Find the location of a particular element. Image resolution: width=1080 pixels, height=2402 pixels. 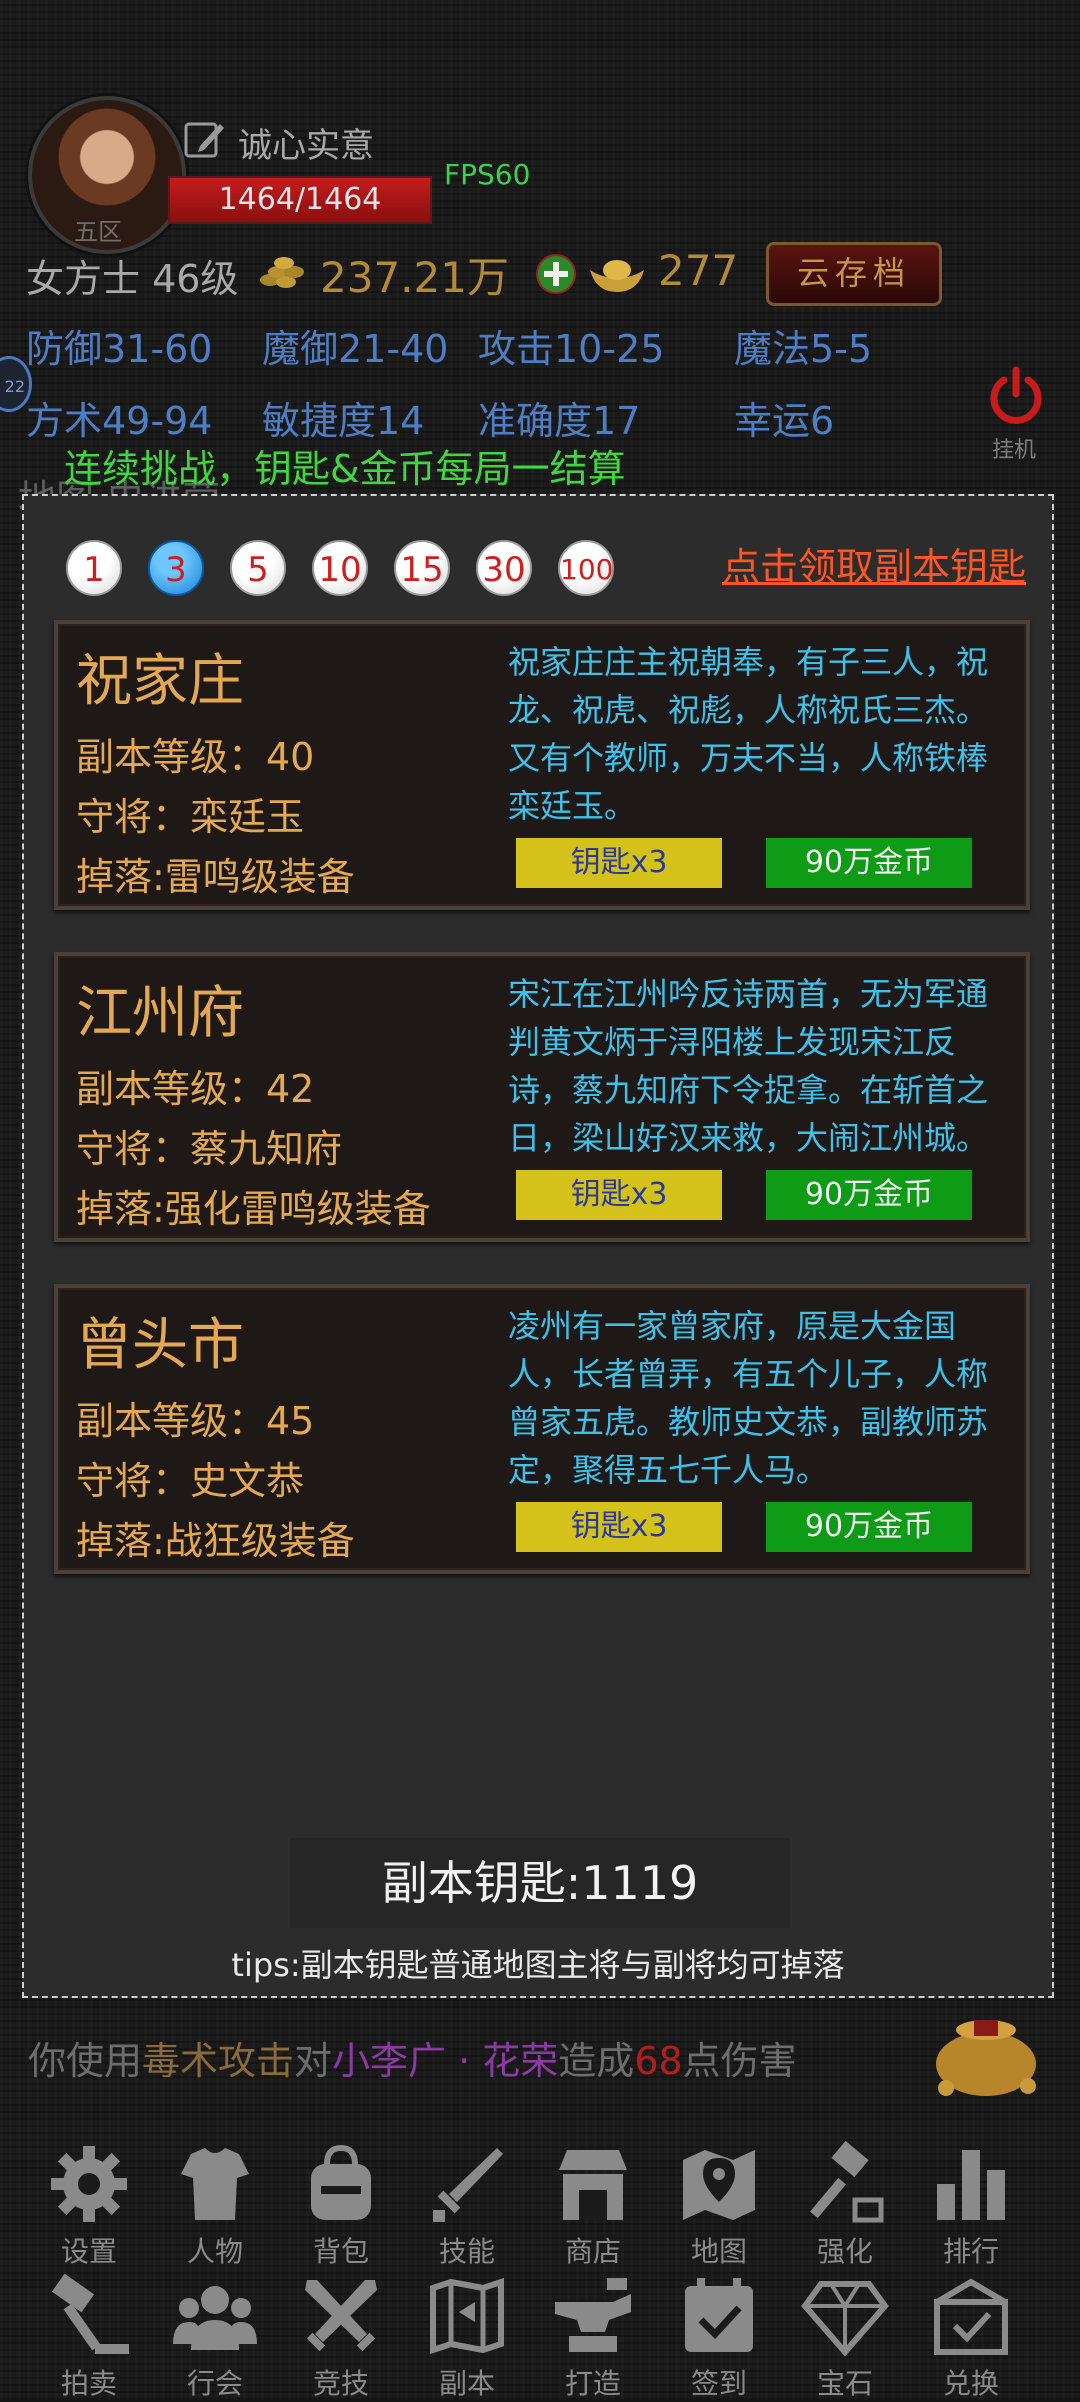

combat-log: 你使用毒术攻击对小李广 · 花荣造成68点伤害 is located at coordinates (412, 2057).